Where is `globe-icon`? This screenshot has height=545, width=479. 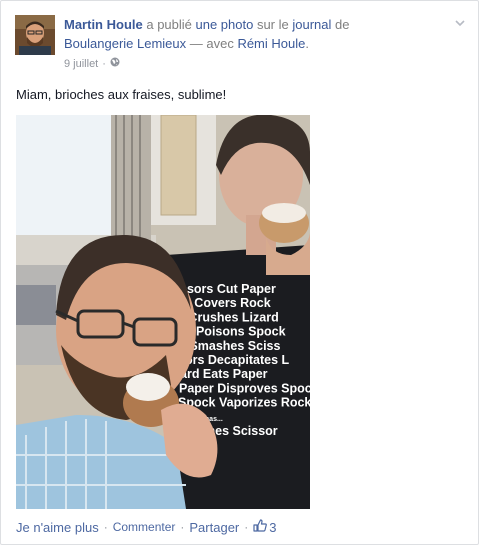 globe-icon is located at coordinates (115, 63).